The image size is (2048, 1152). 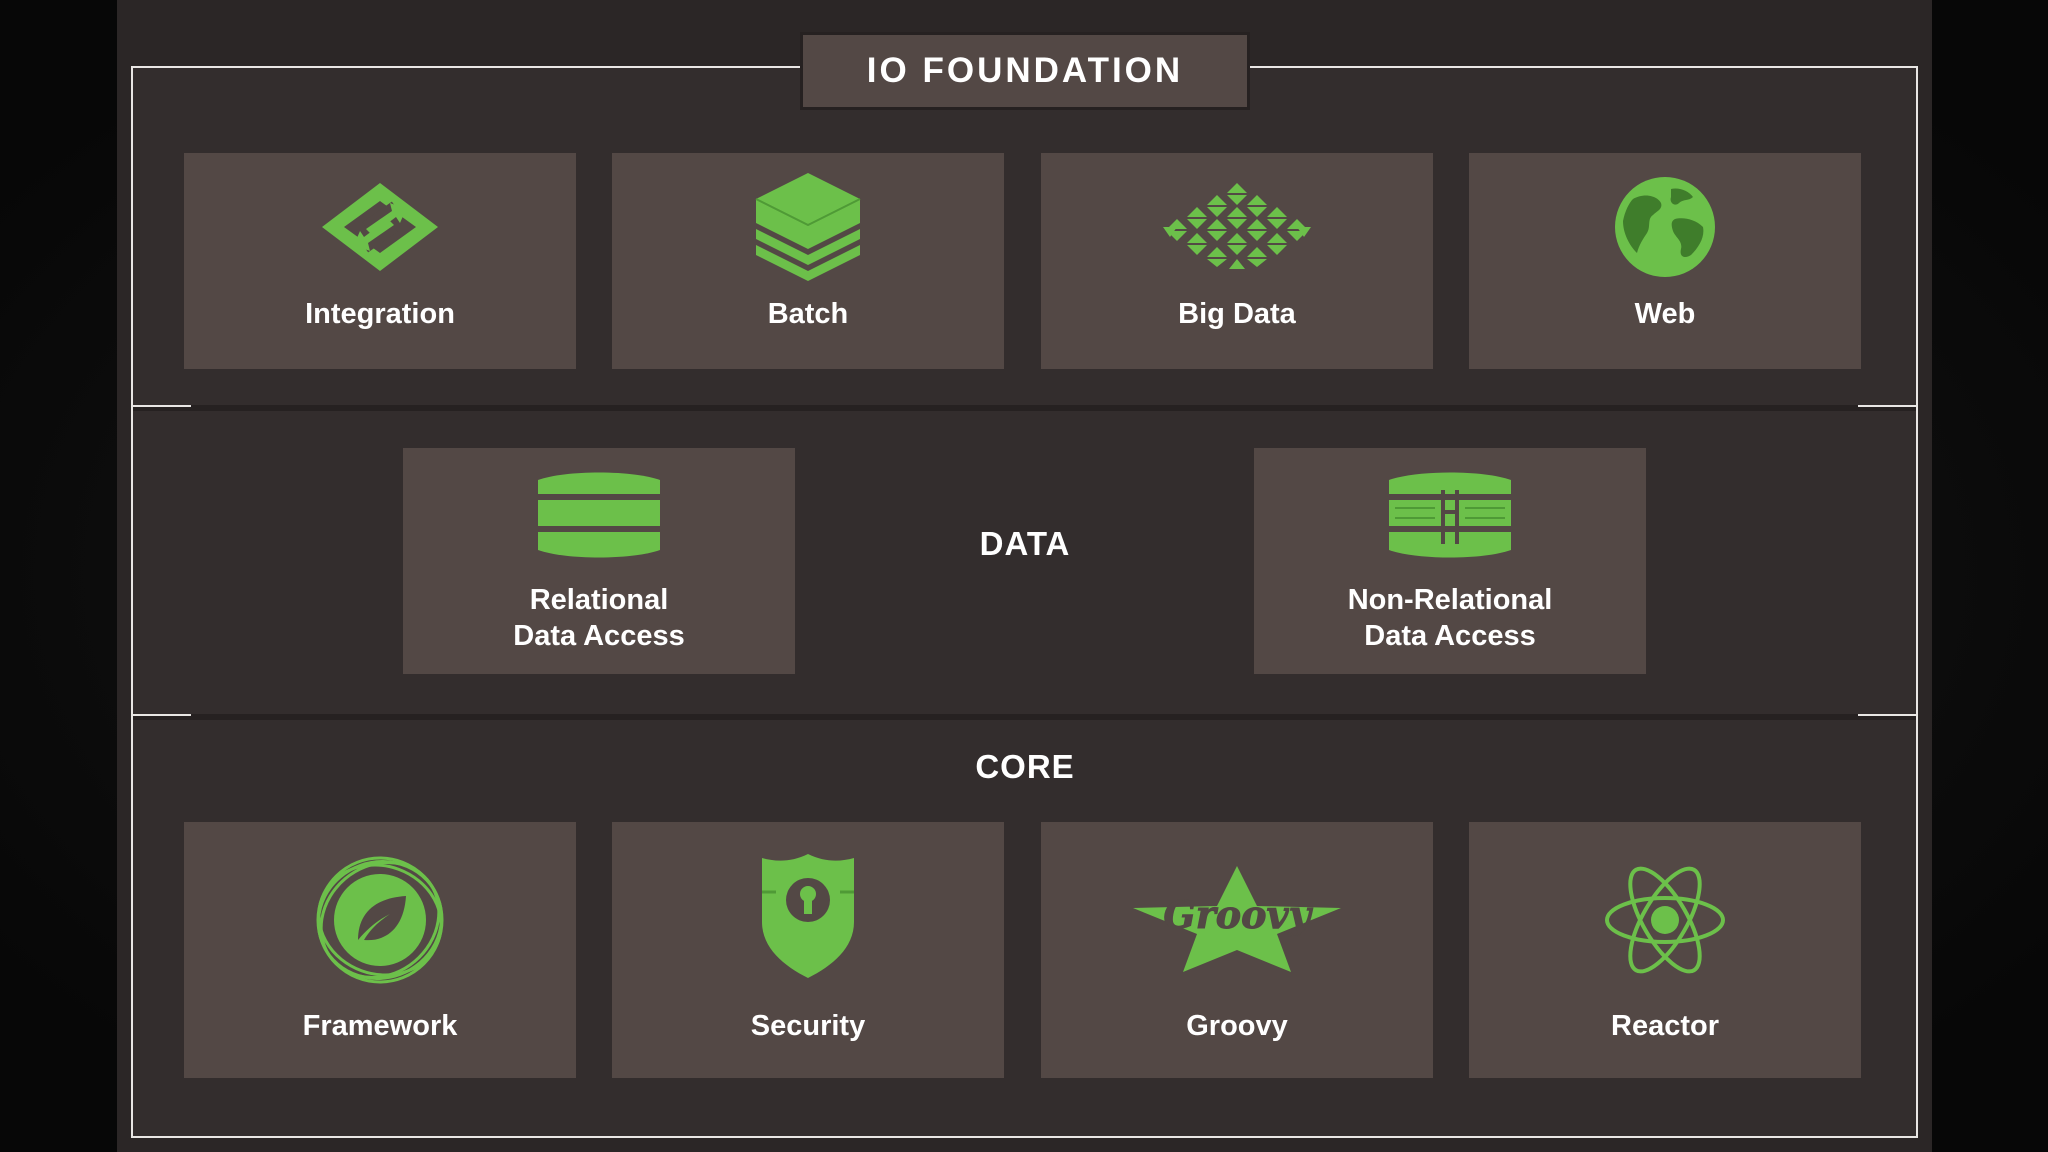 I want to click on tile-batch: Batch, so click(x=808, y=261).